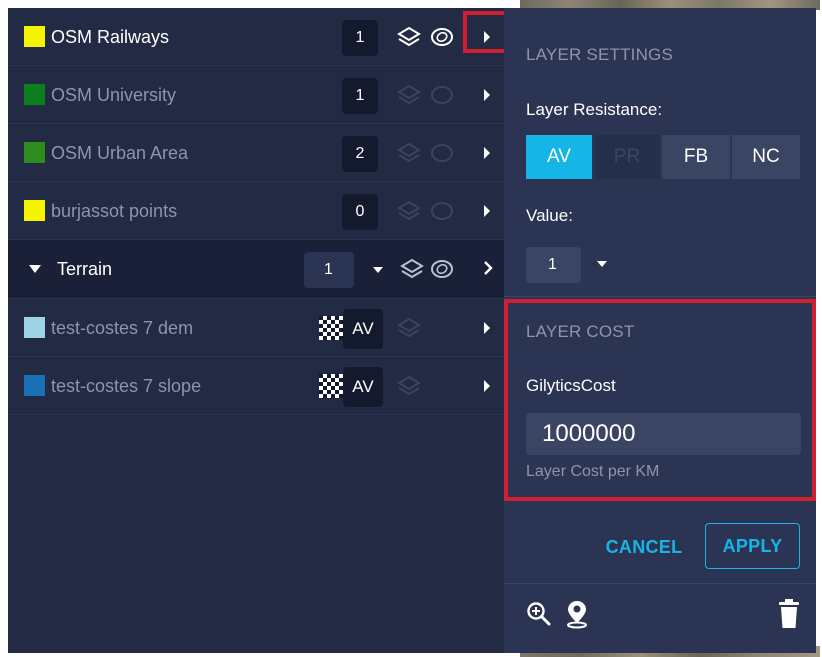 The height and width of the screenshot is (657, 822). Describe the element at coordinates (122, 328) in the screenshot. I see `layer-name: test-costes 7 dem` at that location.